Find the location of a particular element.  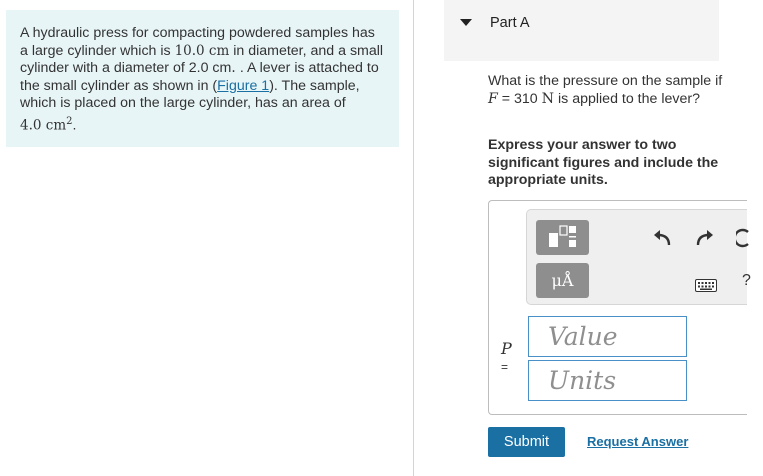

value-field-wrapper is located at coordinates (607, 336).